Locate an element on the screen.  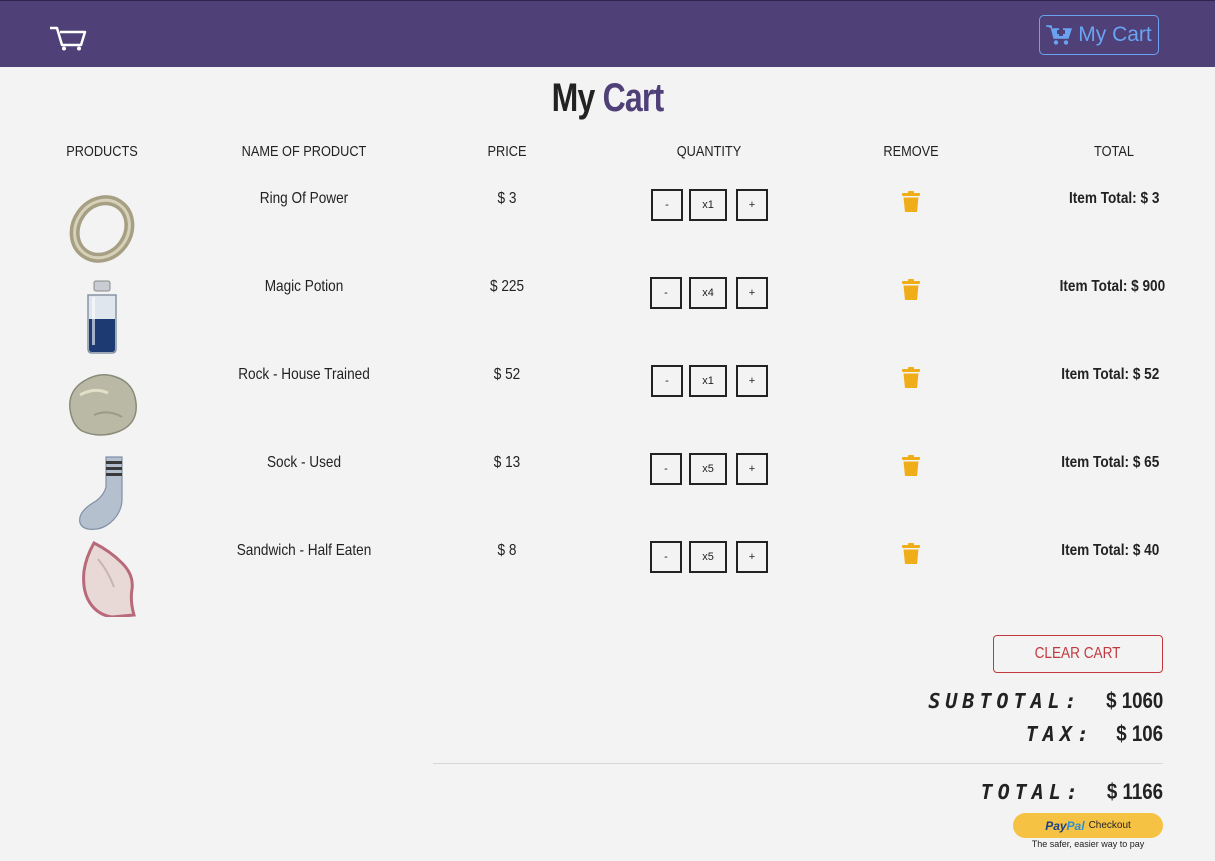
product-name: Sock - Used is located at coordinates (304, 462).